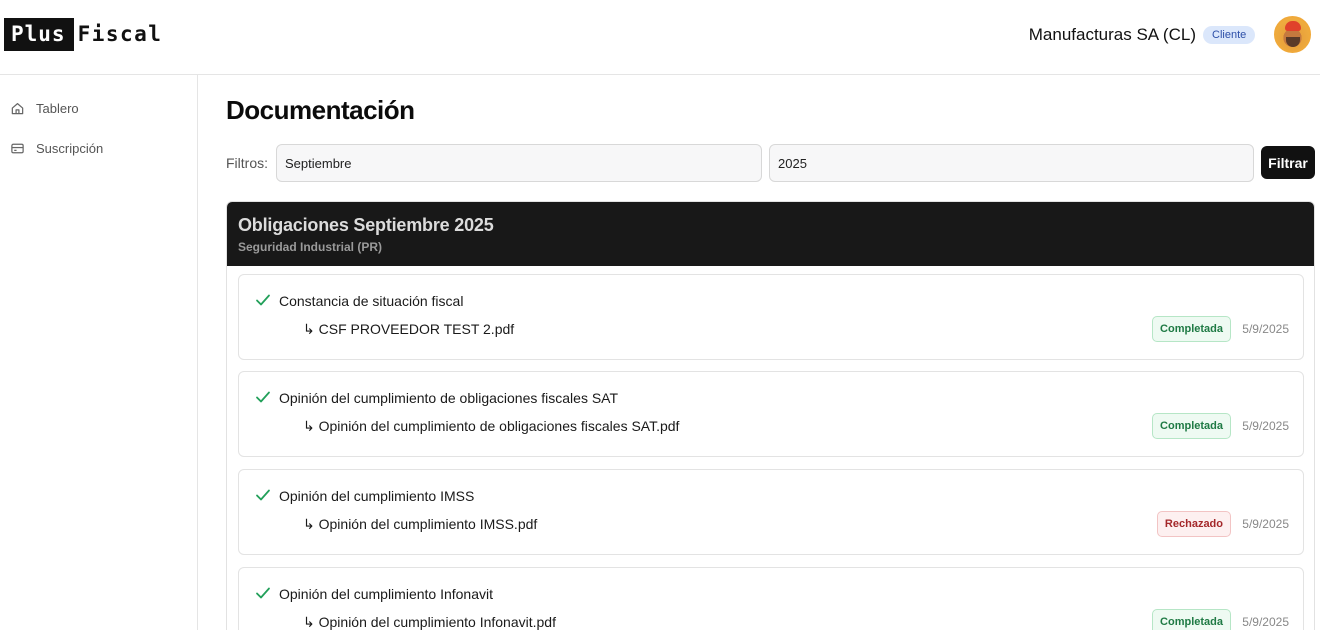 This screenshot has width=1320, height=630. I want to click on sidebar-item-suscripcion: Suscripción, so click(56, 148).